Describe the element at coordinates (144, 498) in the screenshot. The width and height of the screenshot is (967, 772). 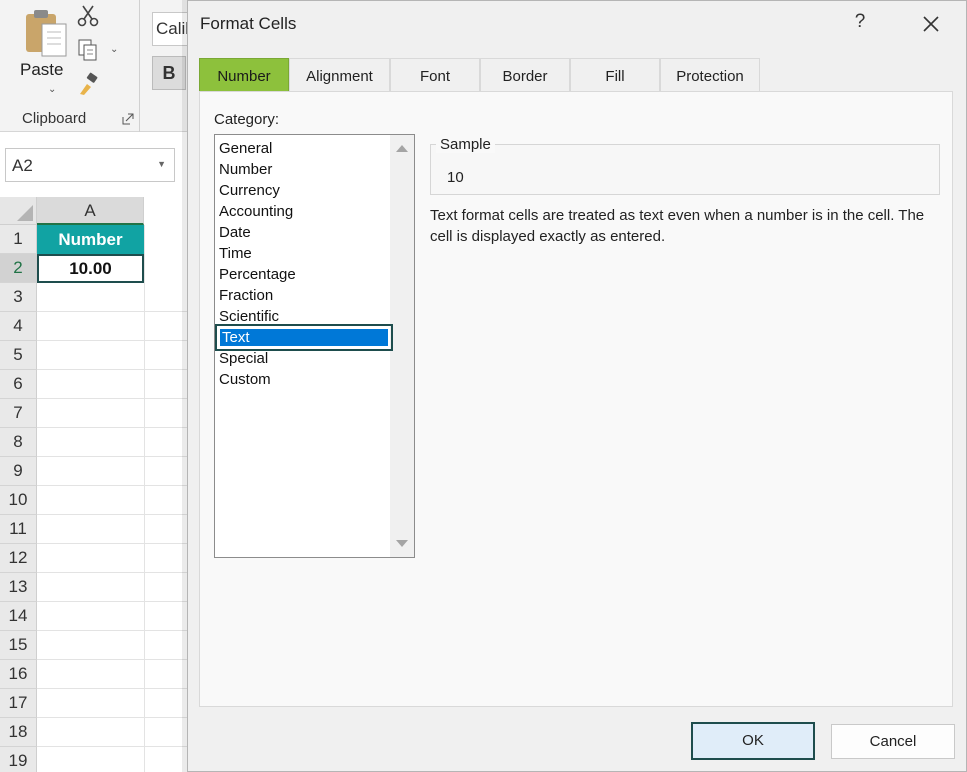
I see `grid-vline` at that location.